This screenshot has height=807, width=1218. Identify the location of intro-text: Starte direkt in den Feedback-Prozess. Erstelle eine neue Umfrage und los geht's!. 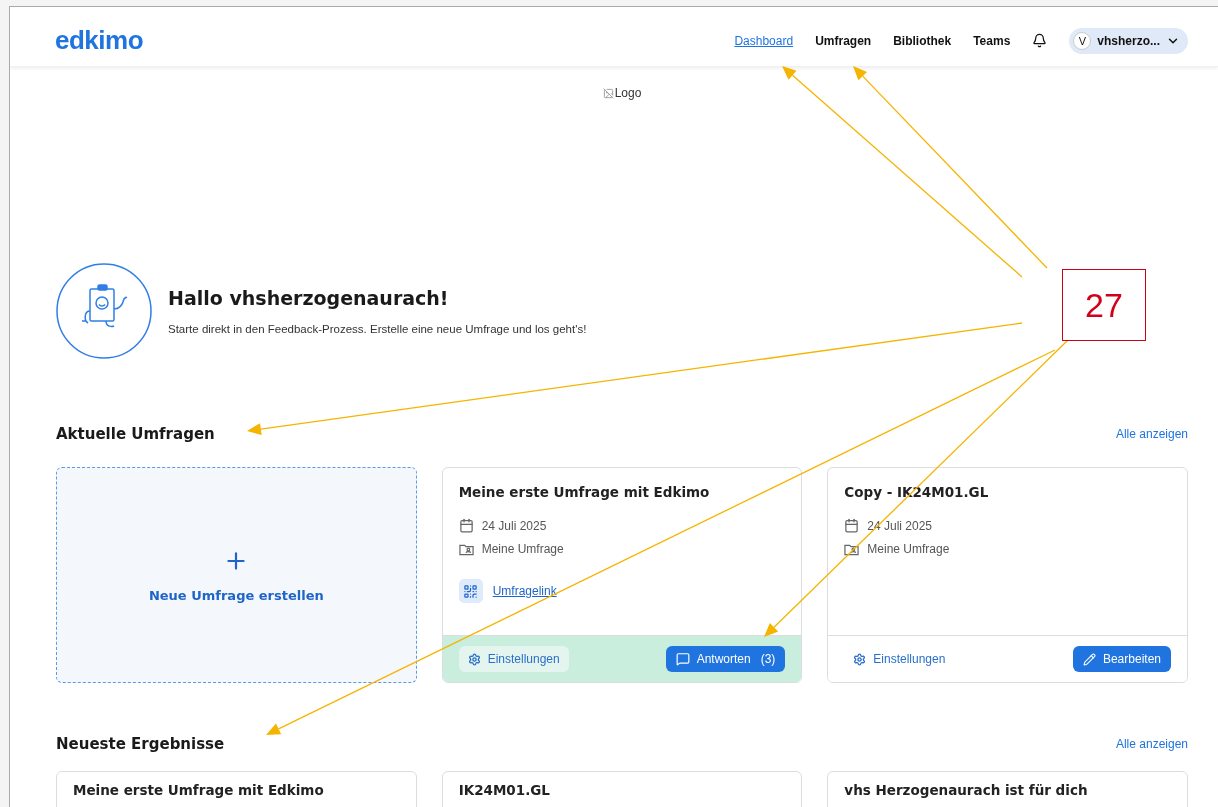
(377, 329).